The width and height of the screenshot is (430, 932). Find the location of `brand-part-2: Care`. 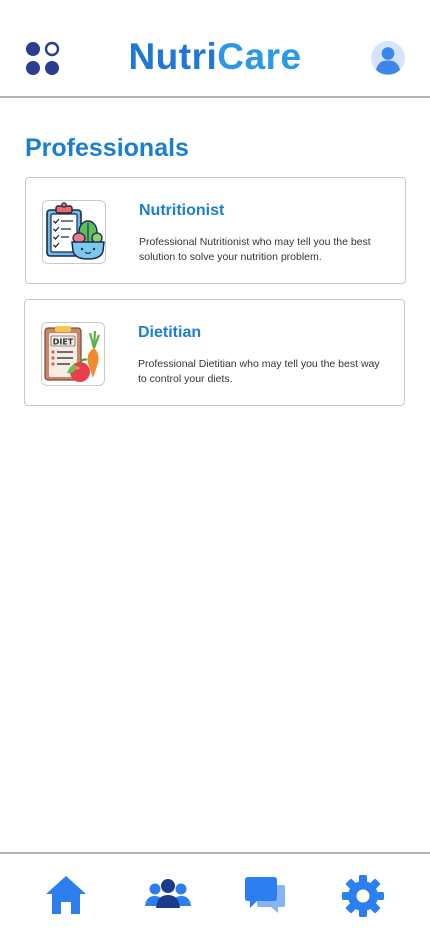

brand-part-2: Care is located at coordinates (259, 56).